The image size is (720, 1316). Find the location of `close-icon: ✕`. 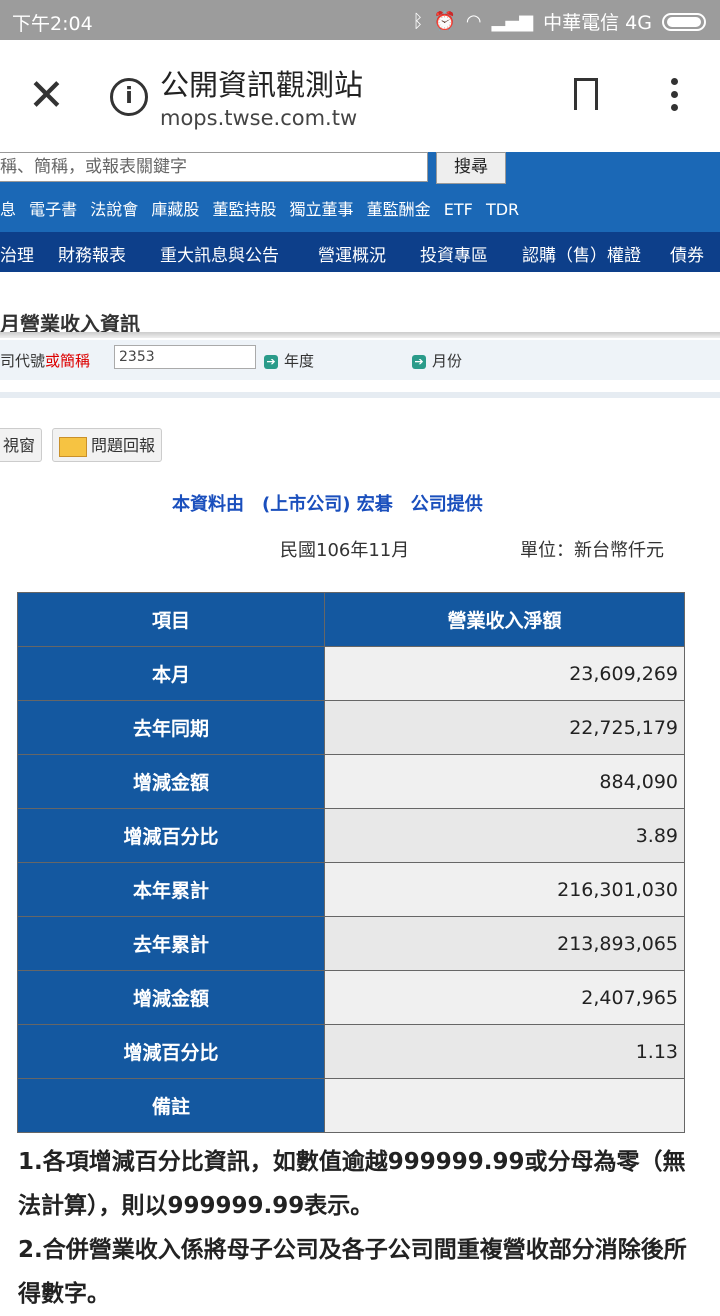

close-icon: ✕ is located at coordinates (46, 96).